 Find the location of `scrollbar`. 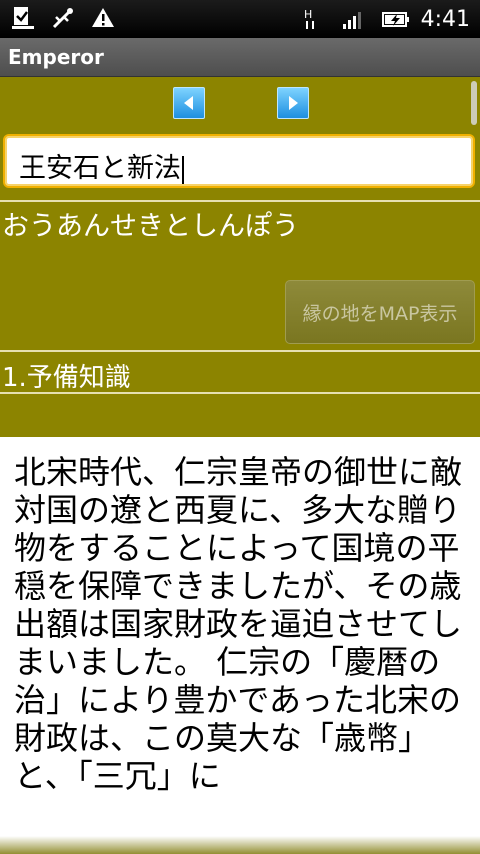

scrollbar is located at coordinates (474, 103).